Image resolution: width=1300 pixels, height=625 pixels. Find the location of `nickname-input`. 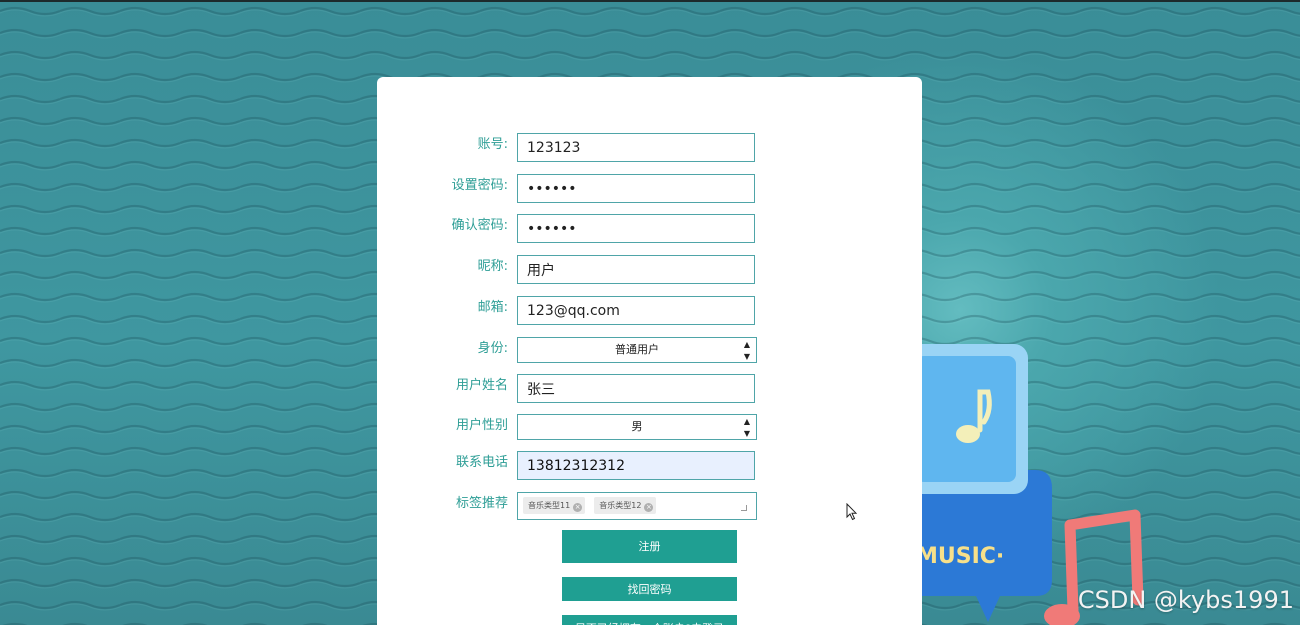

nickname-input is located at coordinates (636, 269).